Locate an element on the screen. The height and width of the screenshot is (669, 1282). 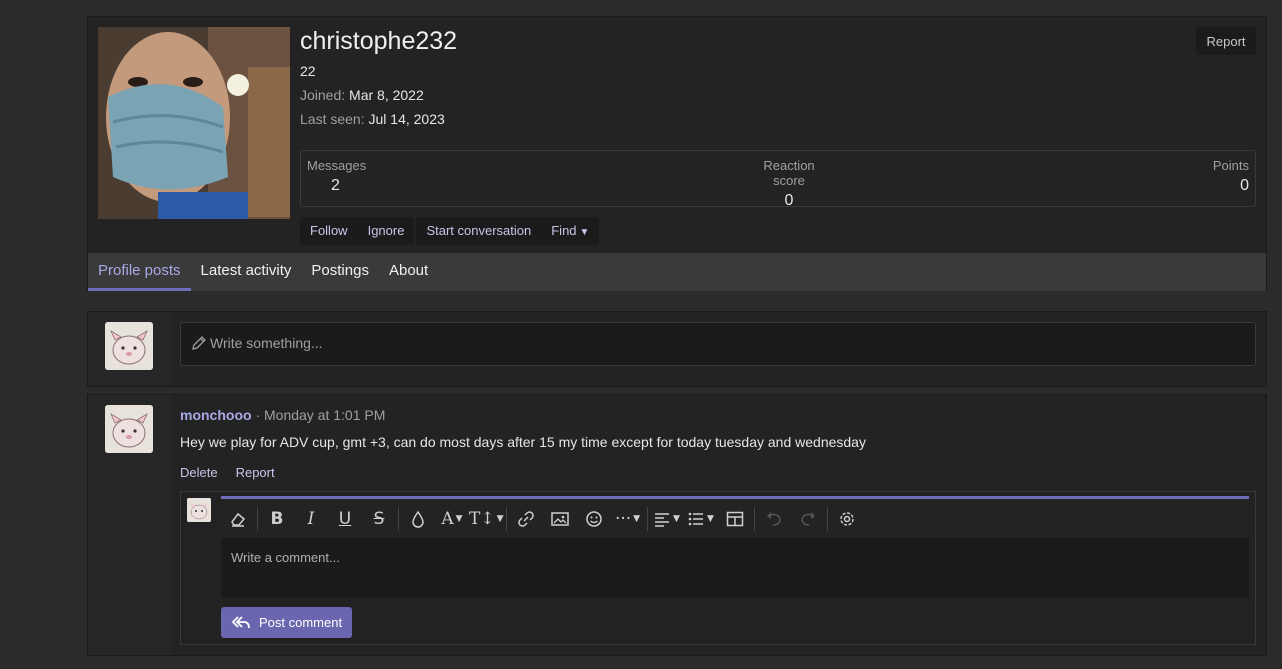
post-author-avatar is located at coordinates (129, 429).